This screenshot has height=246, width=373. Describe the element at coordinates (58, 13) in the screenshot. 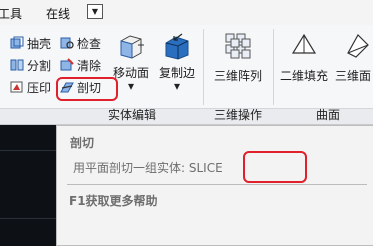

I see `menu-online: 在线` at that location.